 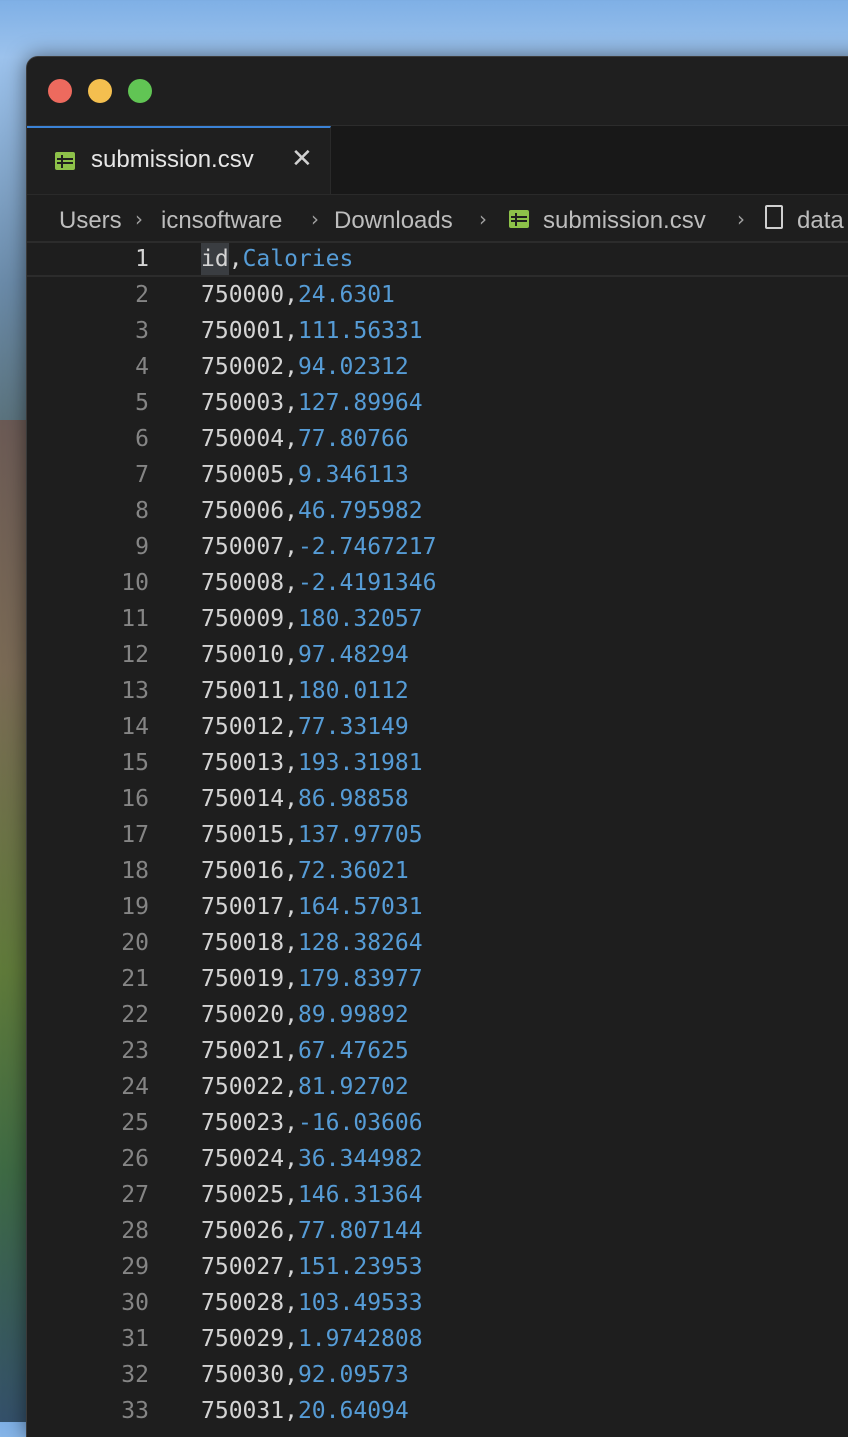 What do you see at coordinates (437, 1375) in the screenshot?
I see `code-line: 32 750030,92.09573` at bounding box center [437, 1375].